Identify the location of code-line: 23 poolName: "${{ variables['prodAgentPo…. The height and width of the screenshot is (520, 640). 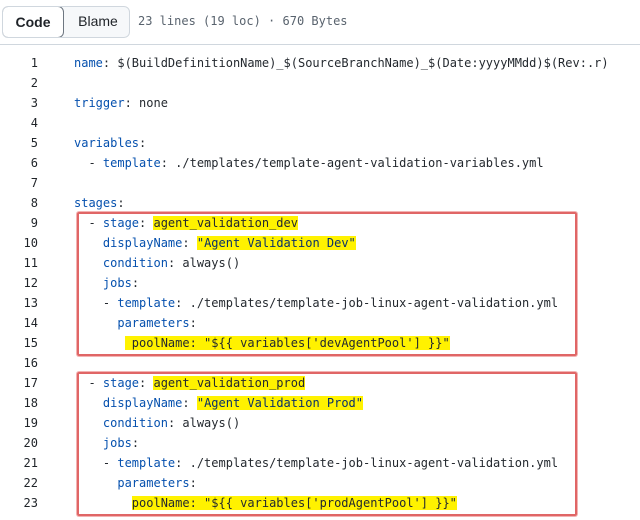
(320, 503).